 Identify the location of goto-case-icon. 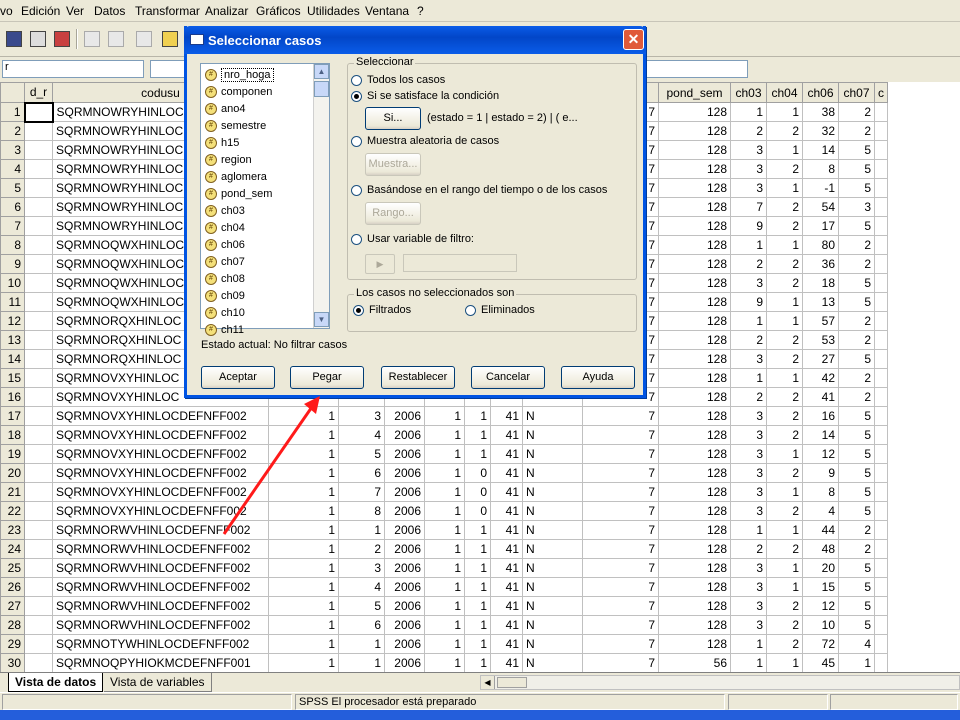
(170, 39).